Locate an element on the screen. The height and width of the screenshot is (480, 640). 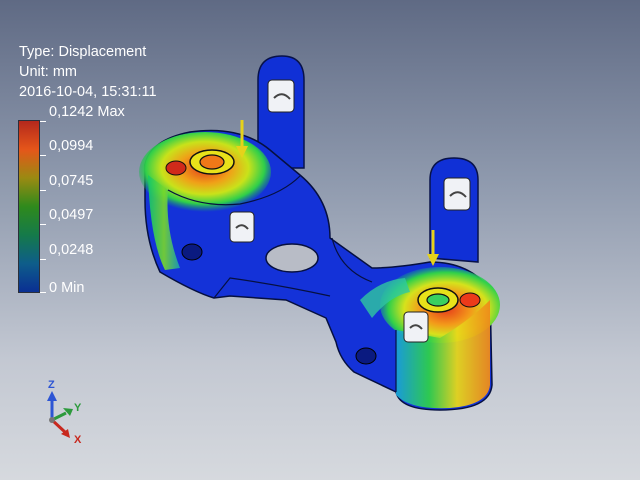
result-timestamp-label: 2016-10-04, 15:31:11 is located at coordinates (88, 92).